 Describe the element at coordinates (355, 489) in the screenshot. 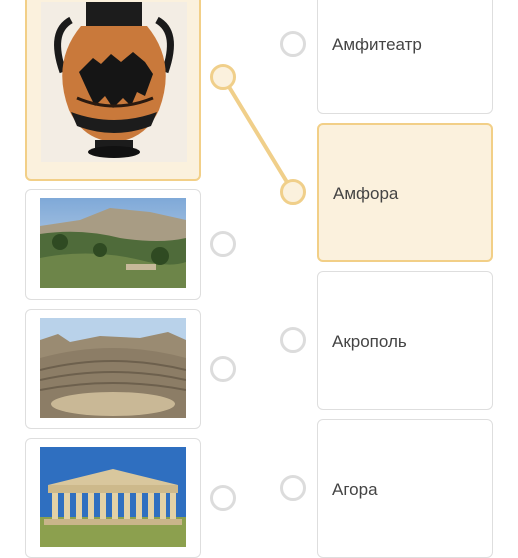

I see `answer-label: Агора` at that location.